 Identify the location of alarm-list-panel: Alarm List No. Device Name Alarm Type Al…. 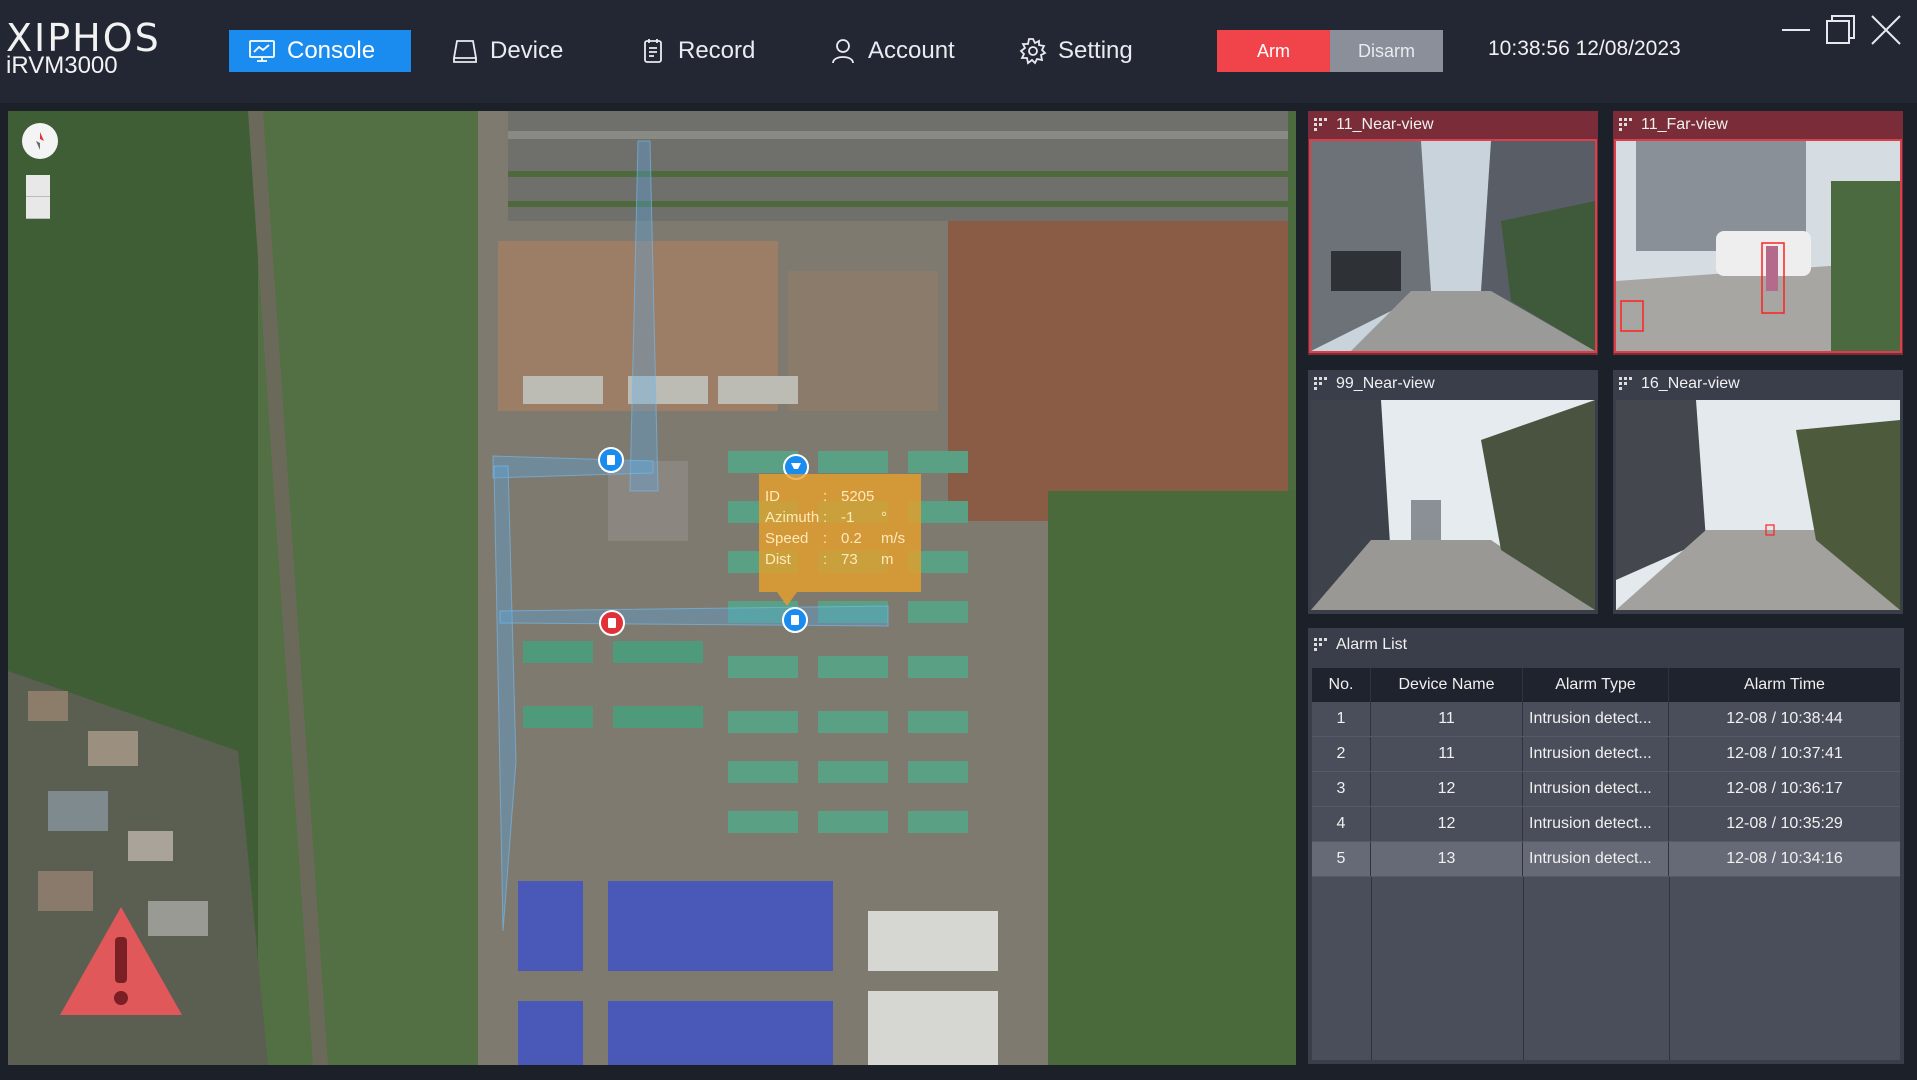
(1606, 846).